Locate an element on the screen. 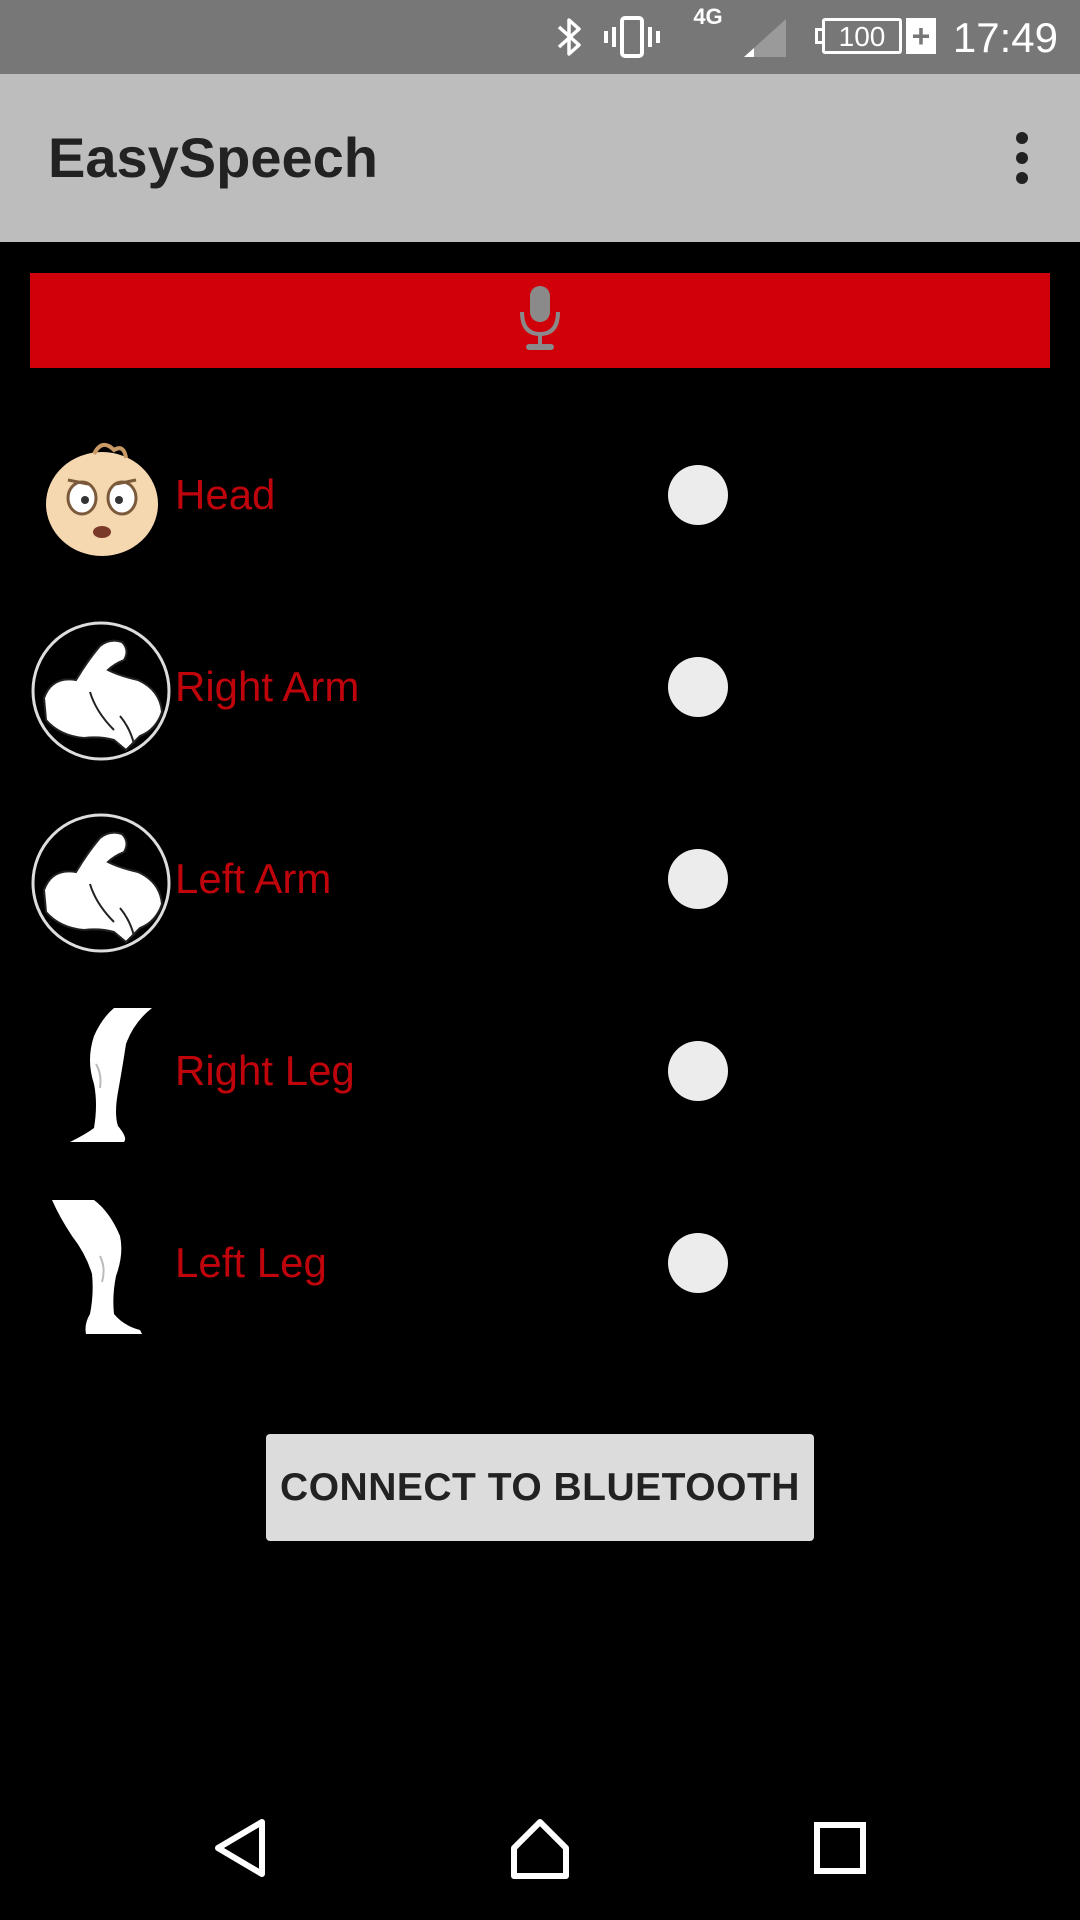 This screenshot has width=1080, height=1920. connect-bluetooth-button: CONNECT TO BLUETOOTH is located at coordinates (540, 1487).